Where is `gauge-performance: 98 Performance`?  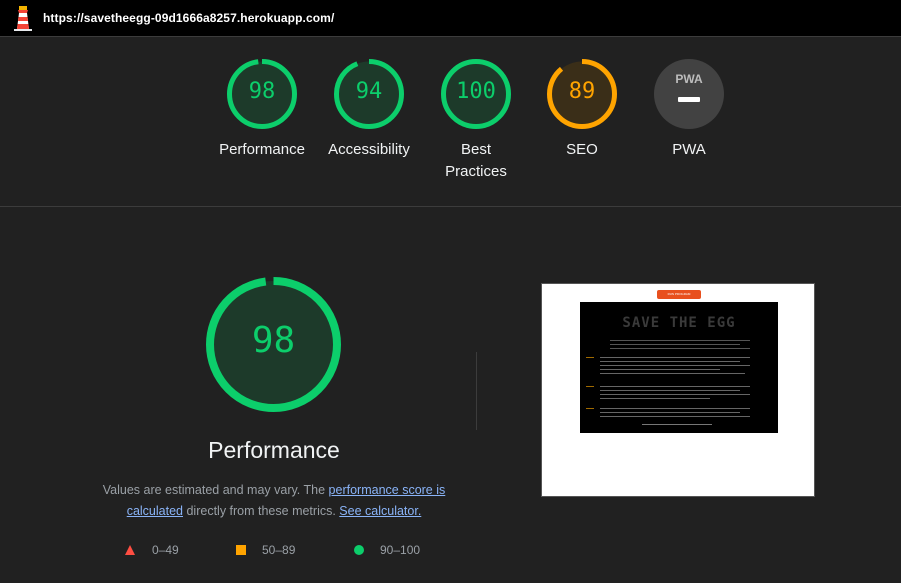 gauge-performance: 98 Performance is located at coordinates (262, 110).